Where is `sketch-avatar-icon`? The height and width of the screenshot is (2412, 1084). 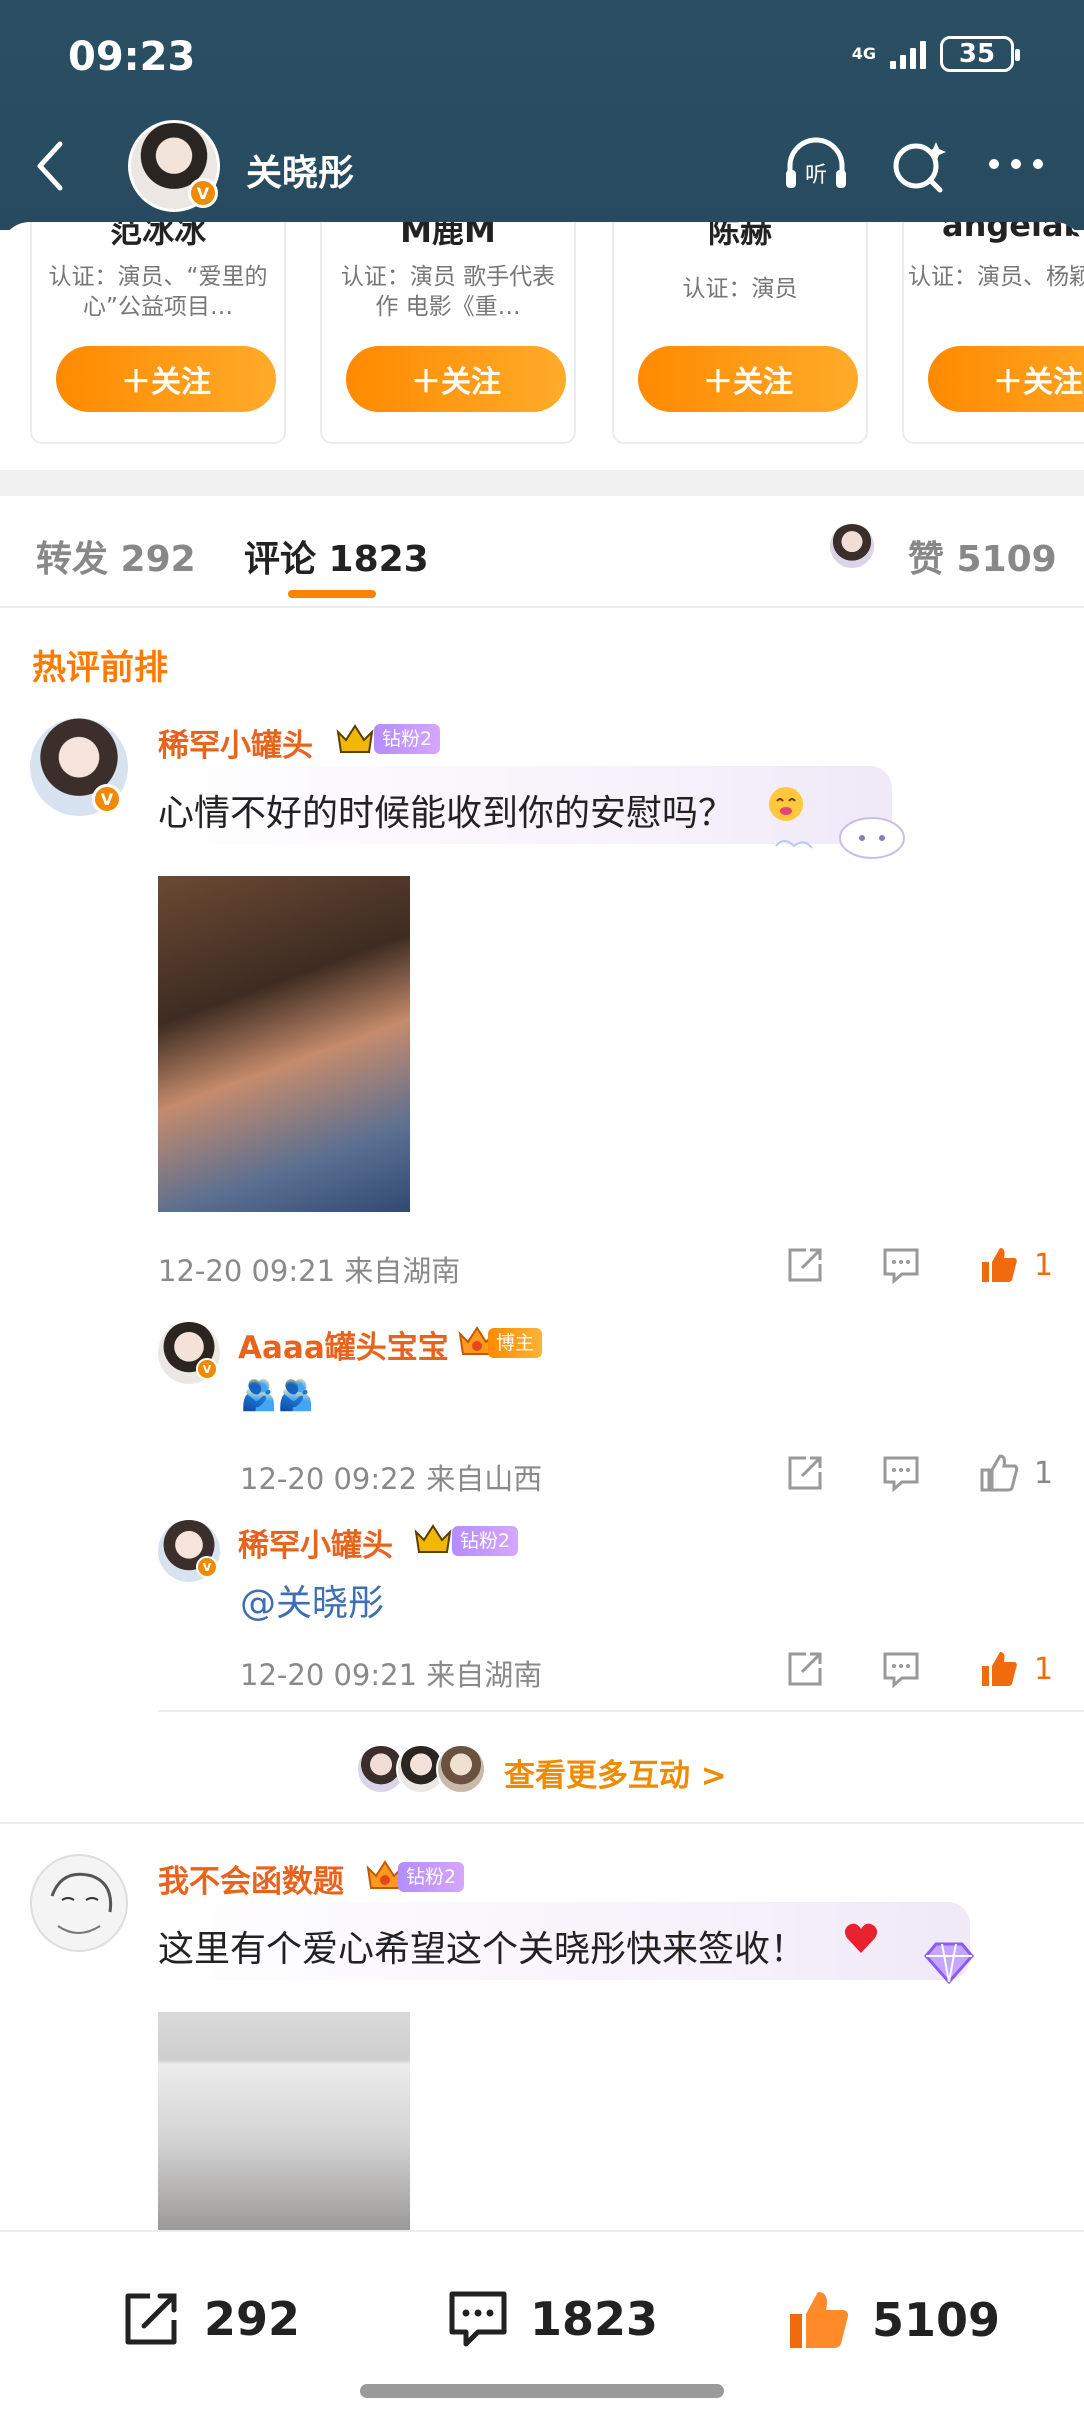
sketch-avatar-icon is located at coordinates (81, 1903).